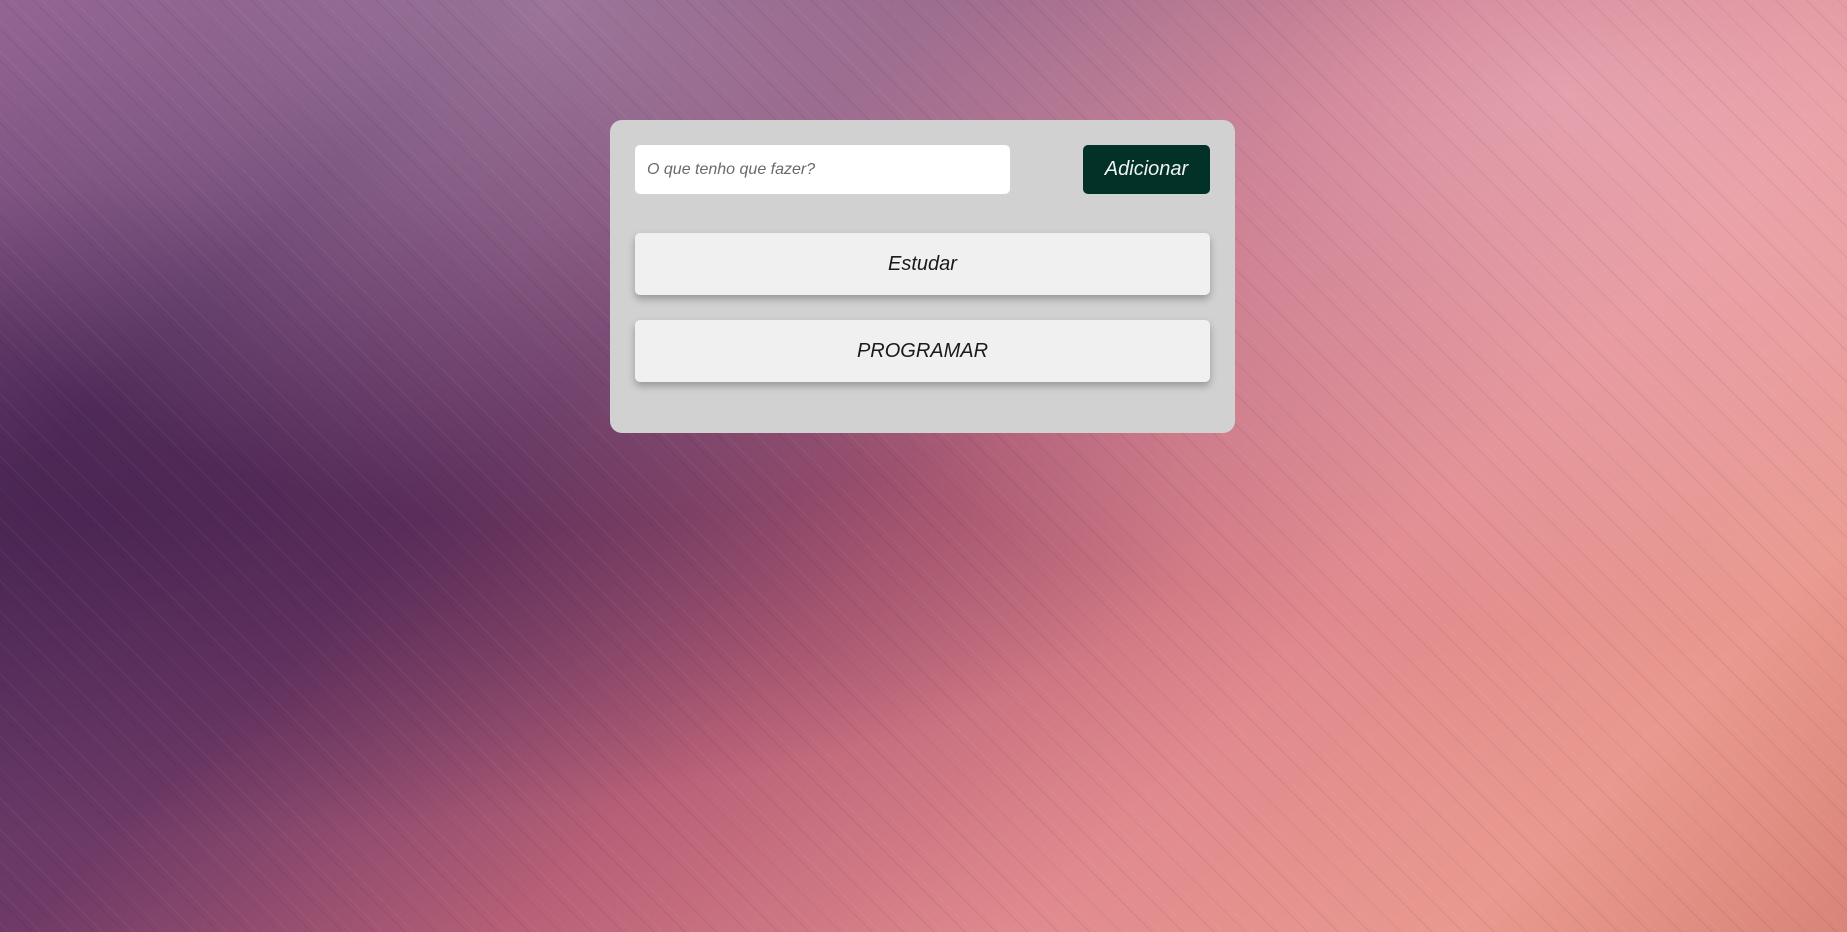 The image size is (1847, 932). I want to click on todo-card: Adicionar Estudar PROGRAMAR, so click(922, 276).